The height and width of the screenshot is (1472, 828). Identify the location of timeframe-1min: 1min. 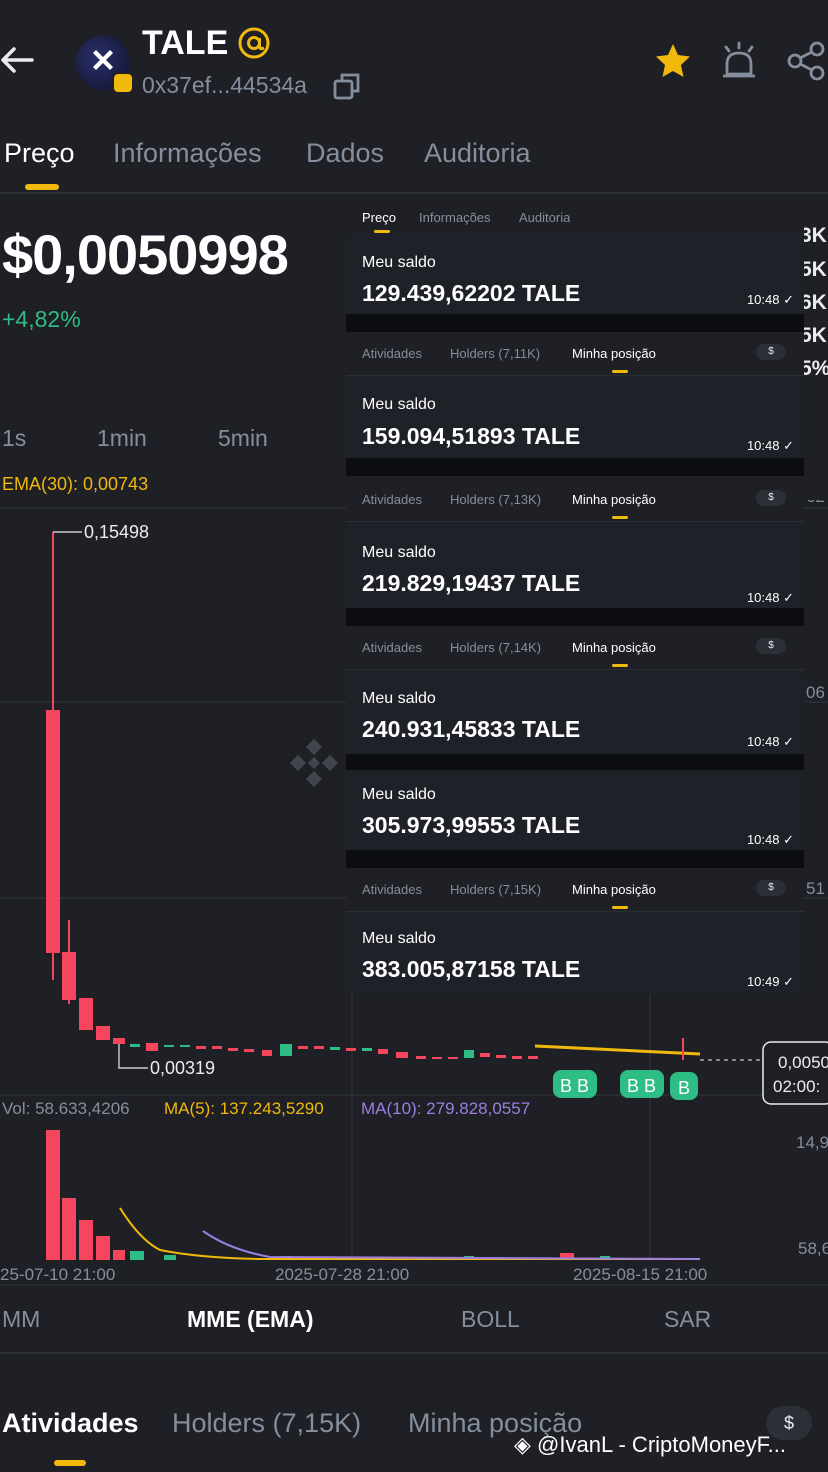
(122, 438).